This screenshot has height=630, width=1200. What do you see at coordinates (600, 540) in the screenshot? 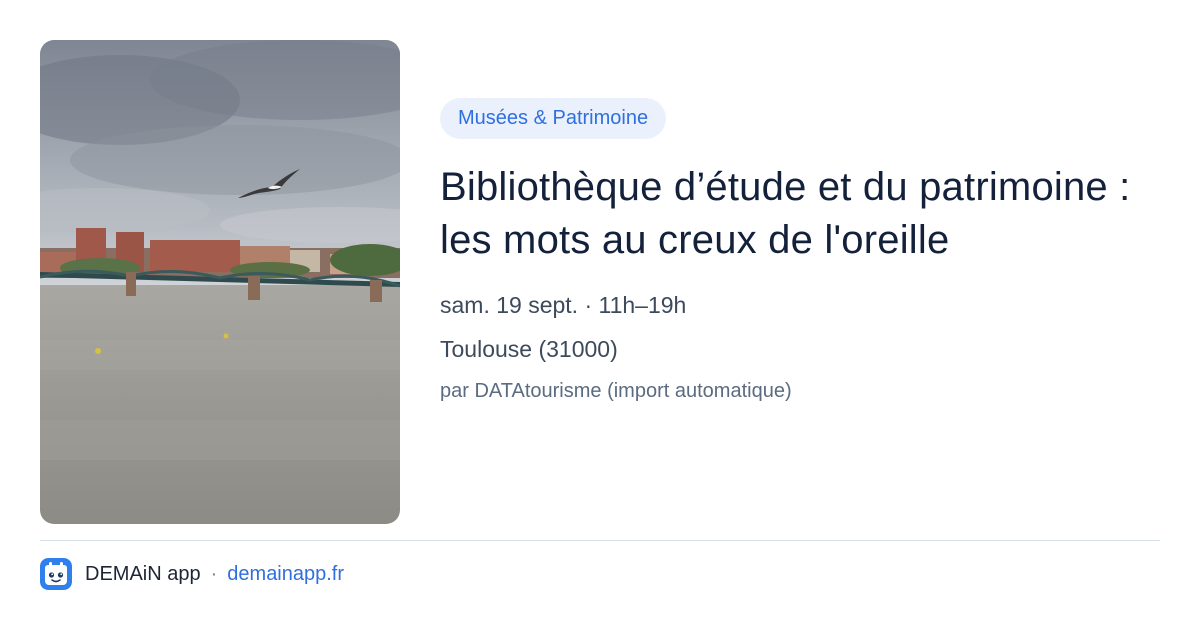
I see `footer-divider` at bounding box center [600, 540].